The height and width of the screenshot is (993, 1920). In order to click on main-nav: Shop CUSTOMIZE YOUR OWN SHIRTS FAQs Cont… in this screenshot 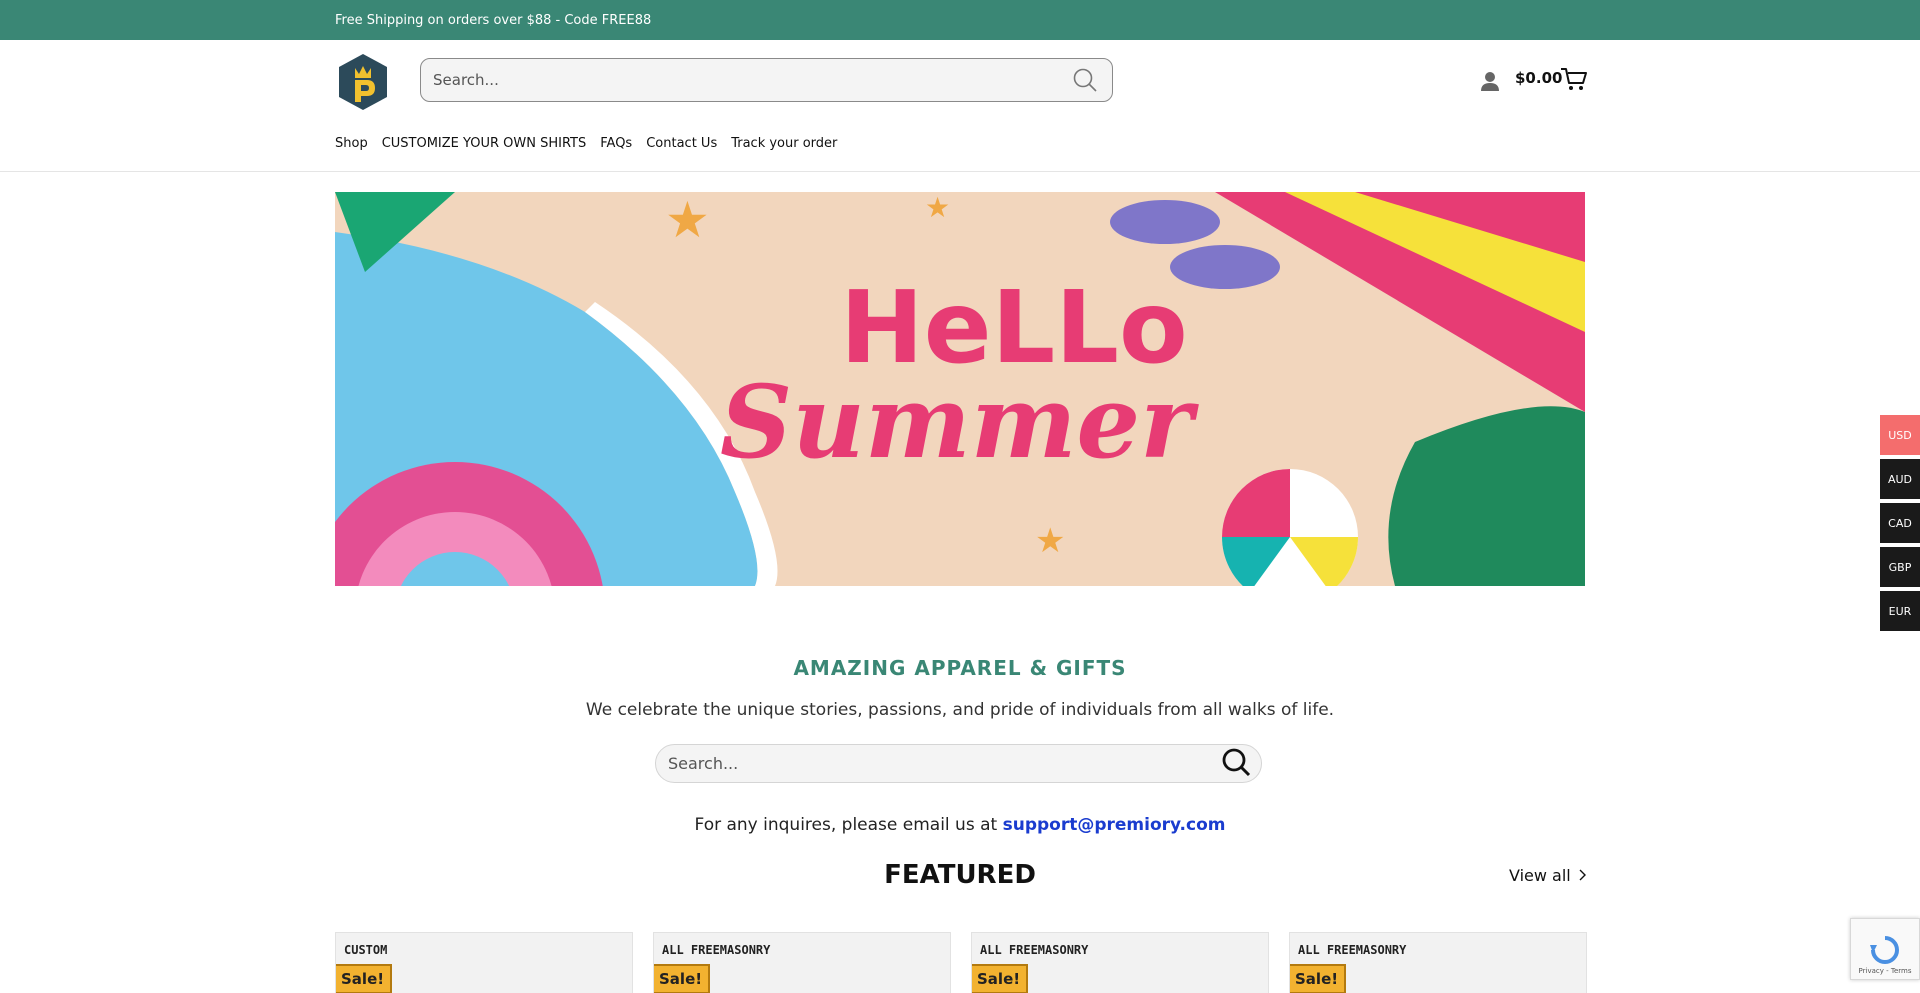, I will do `click(586, 143)`.